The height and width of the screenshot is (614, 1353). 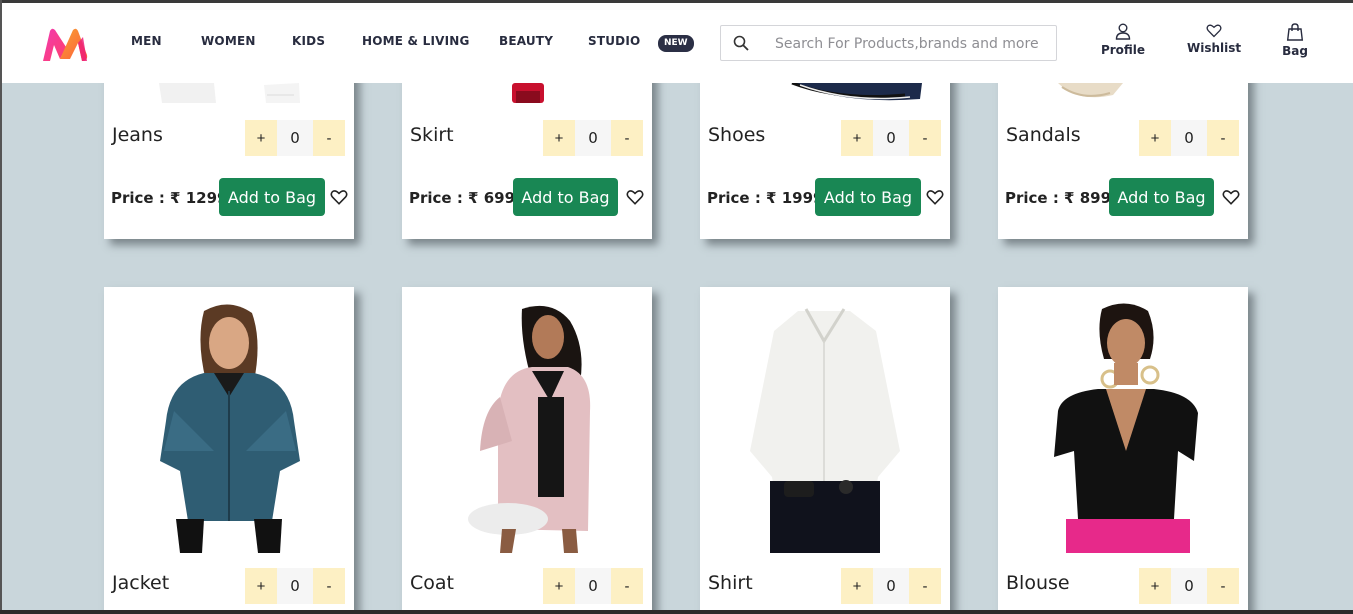 What do you see at coordinates (66, 45) in the screenshot?
I see `myntra-logo-icon` at bounding box center [66, 45].